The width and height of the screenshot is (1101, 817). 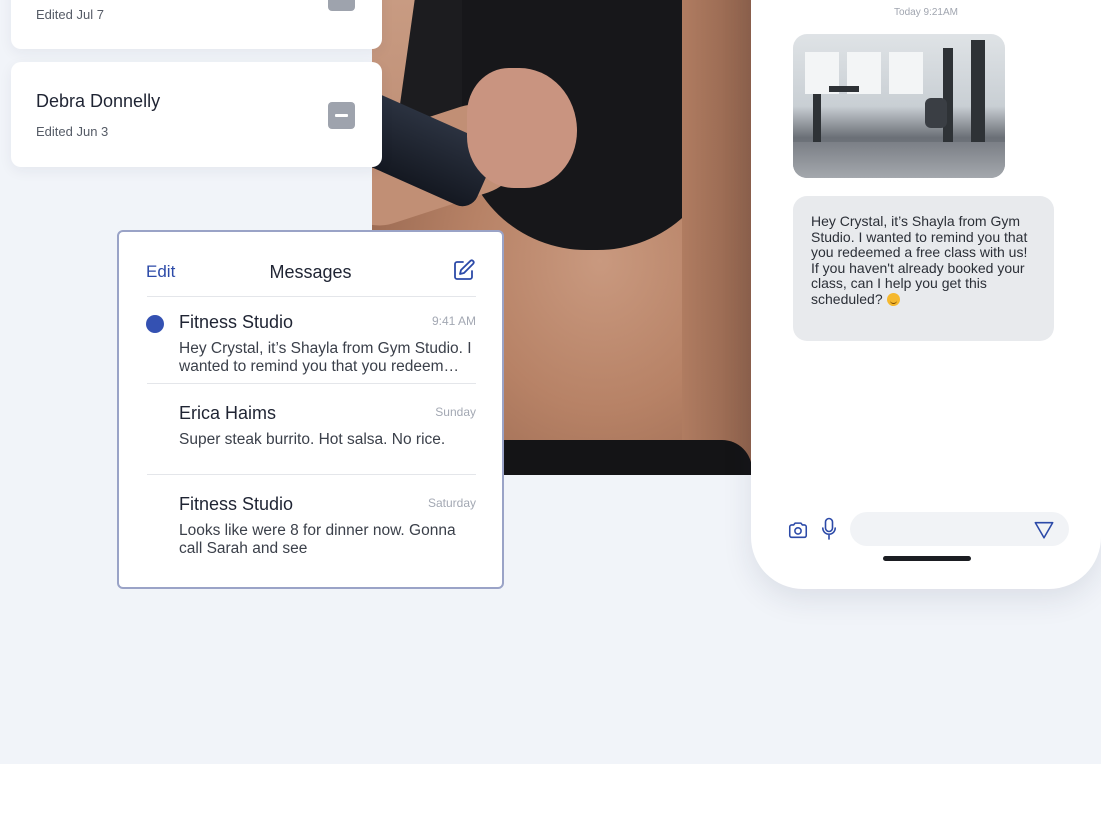 I want to click on camera-icon, so click(x=798, y=530).